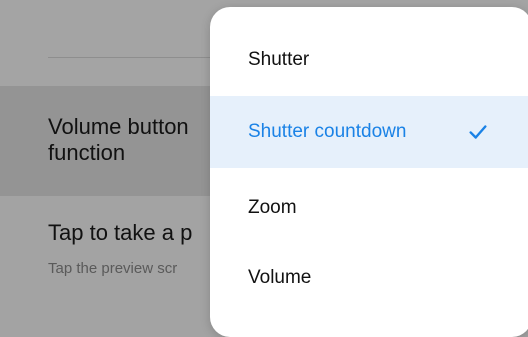  Describe the element at coordinates (279, 59) in the screenshot. I see `menu-option-label: Shutter` at that location.